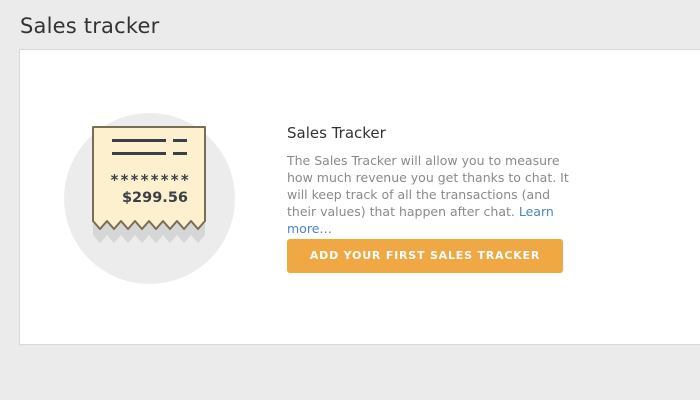 This screenshot has width=700, height=400. What do you see at coordinates (90, 26) in the screenshot?
I see `page-title: Sales tracker` at bounding box center [90, 26].